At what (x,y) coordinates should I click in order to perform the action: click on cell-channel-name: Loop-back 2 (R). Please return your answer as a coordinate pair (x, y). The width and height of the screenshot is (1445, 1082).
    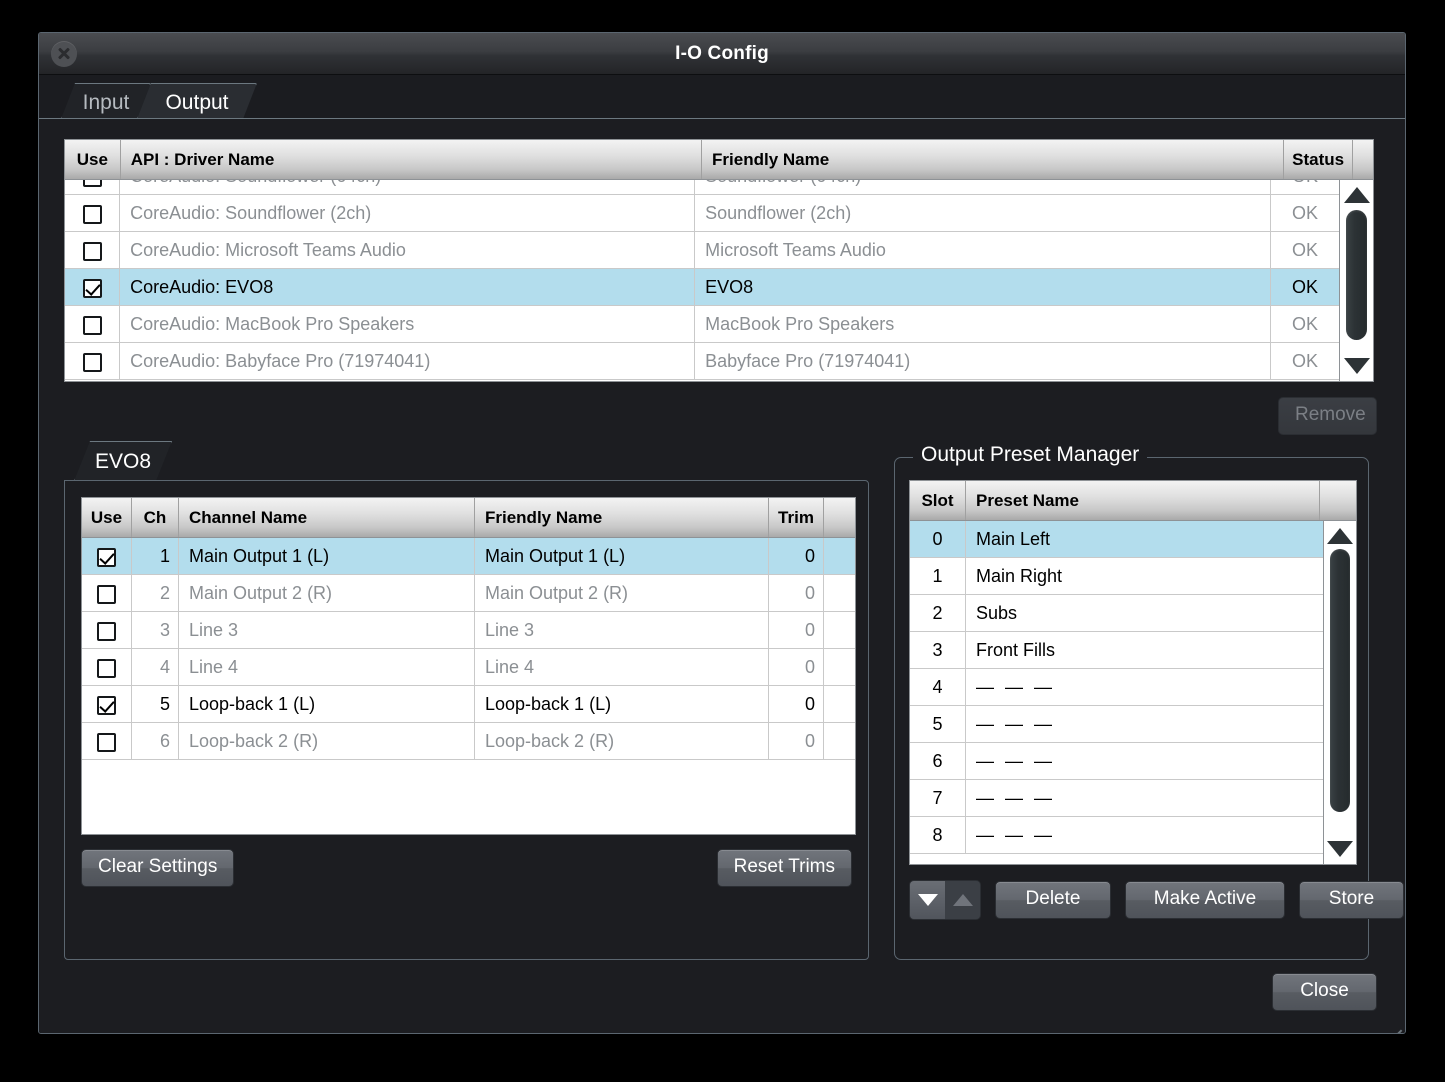
    Looking at the image, I should click on (327, 741).